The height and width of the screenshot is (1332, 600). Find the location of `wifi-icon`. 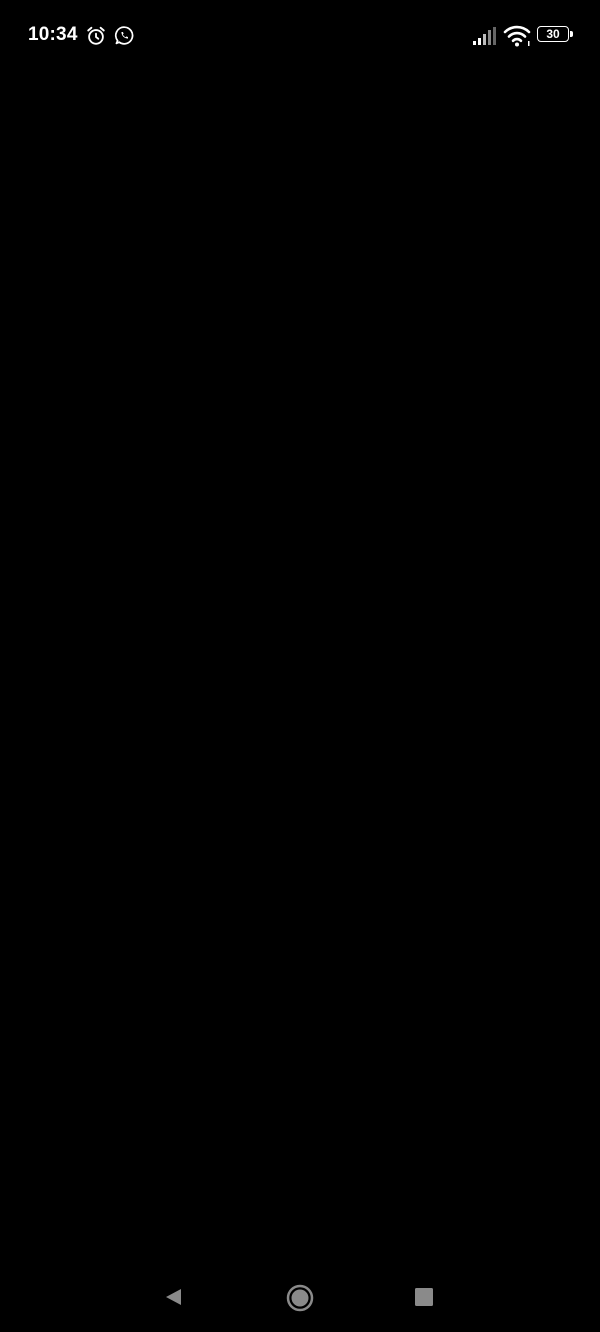

wifi-icon is located at coordinates (517, 36).